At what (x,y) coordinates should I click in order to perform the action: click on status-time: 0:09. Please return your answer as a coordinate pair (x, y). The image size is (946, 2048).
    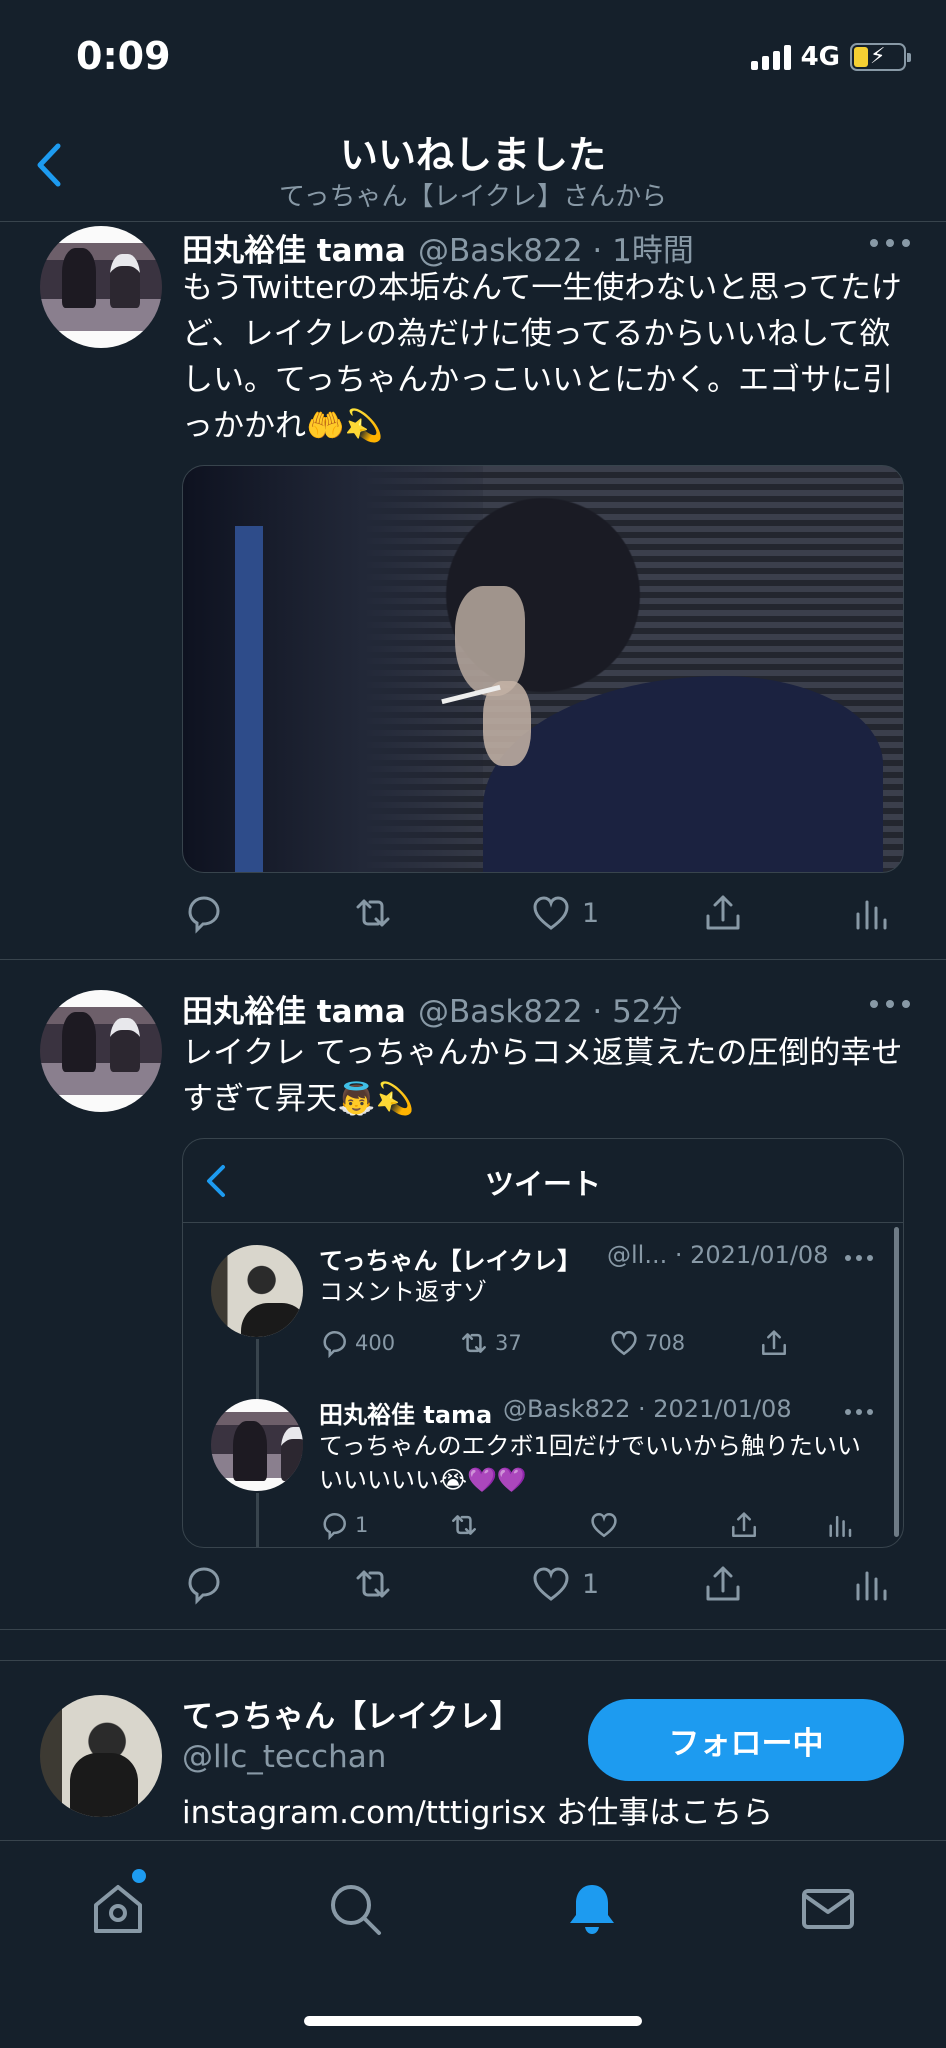
    Looking at the image, I should click on (123, 56).